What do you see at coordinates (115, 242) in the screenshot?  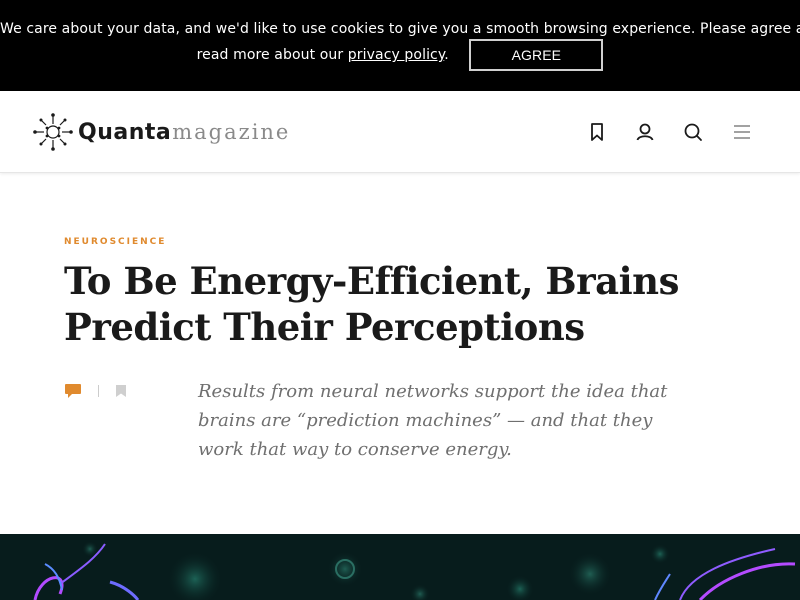 I see `article-category: NEUROSCIENCE` at bounding box center [115, 242].